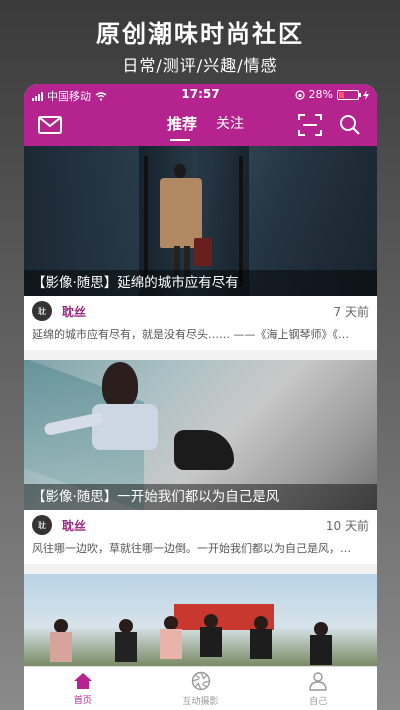  I want to click on post-caption: 【影像·随思】延绵的城市应有尽有, so click(200, 283).